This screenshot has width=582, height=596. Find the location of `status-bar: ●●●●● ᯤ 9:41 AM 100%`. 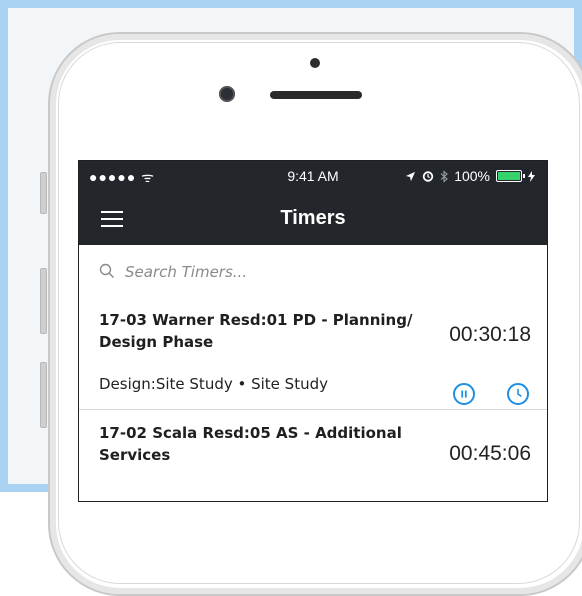

status-bar: ●●●●● ᯤ 9:41 AM 100% is located at coordinates (313, 176).